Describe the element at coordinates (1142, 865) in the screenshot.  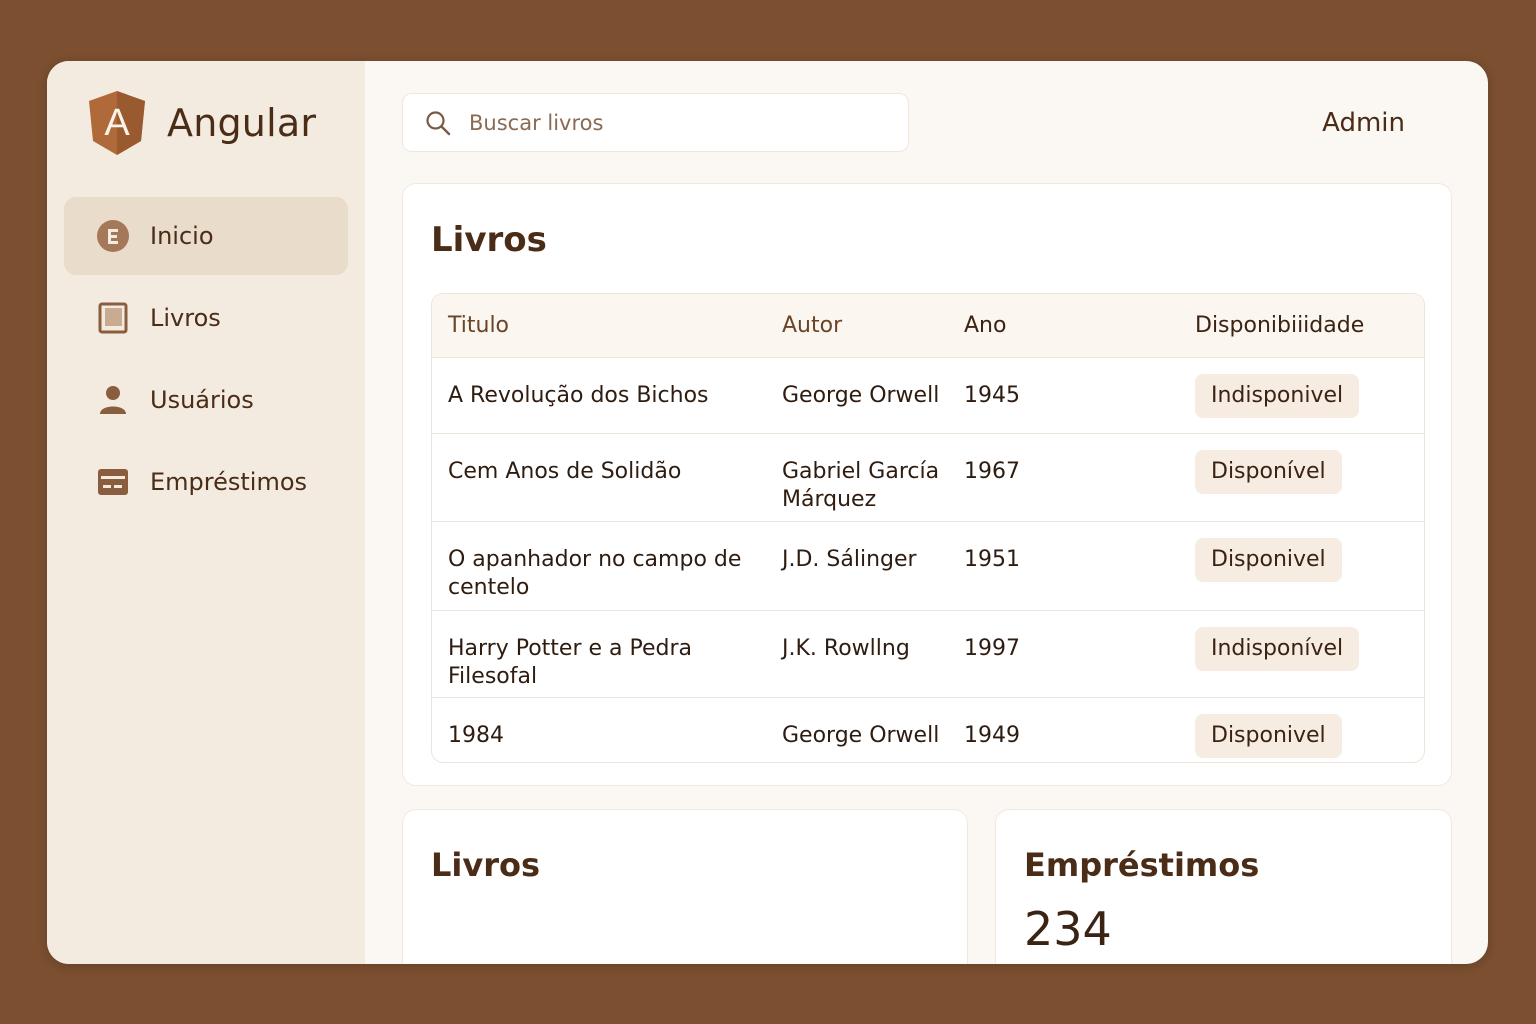
I see `stat-title: Empréstimos` at that location.